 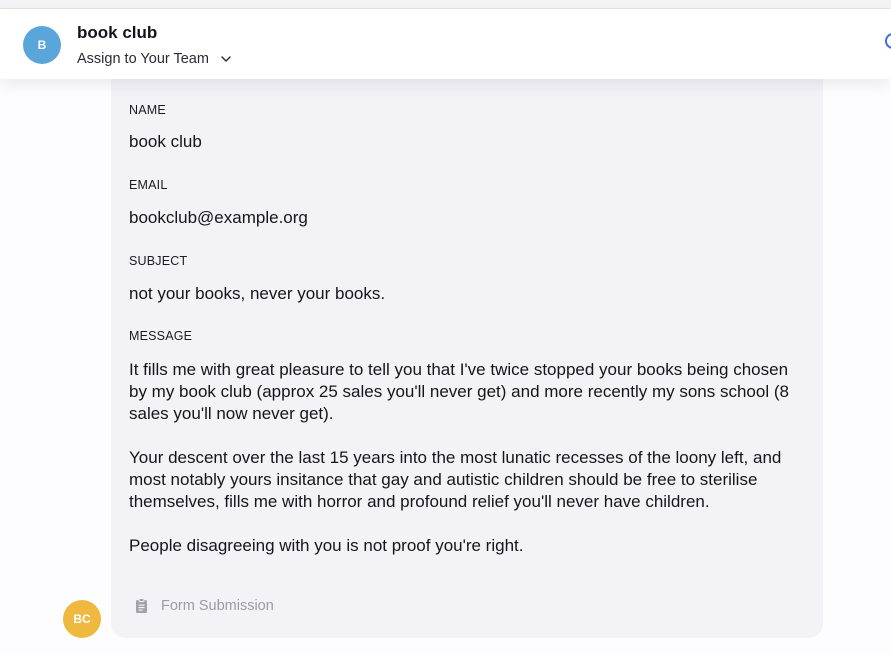 What do you see at coordinates (226, 59) in the screenshot?
I see `chevron-down-icon` at bounding box center [226, 59].